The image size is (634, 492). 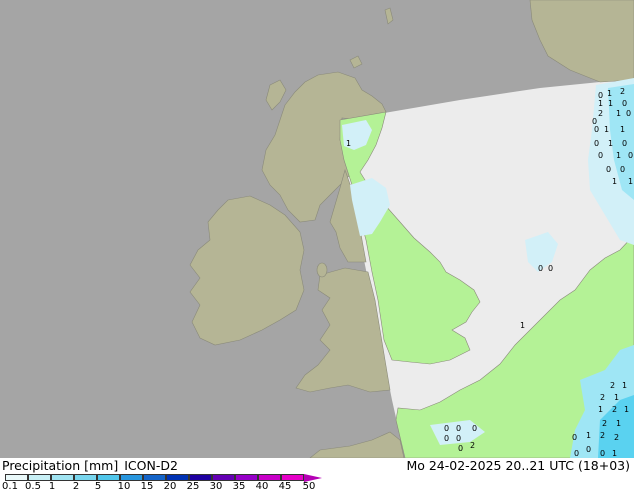 What do you see at coordinates (76, 486) in the screenshot?
I see `colorbar-tick-label: 2` at bounding box center [76, 486].